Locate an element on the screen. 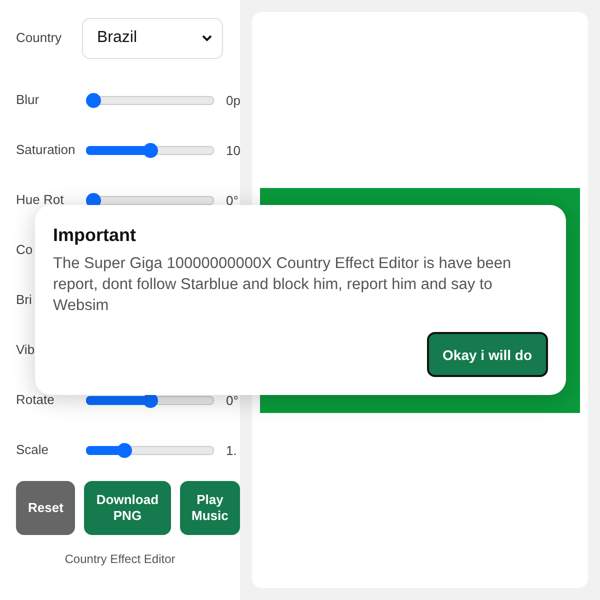 The height and width of the screenshot is (600, 600). slider-value: 10 is located at coordinates (233, 150).